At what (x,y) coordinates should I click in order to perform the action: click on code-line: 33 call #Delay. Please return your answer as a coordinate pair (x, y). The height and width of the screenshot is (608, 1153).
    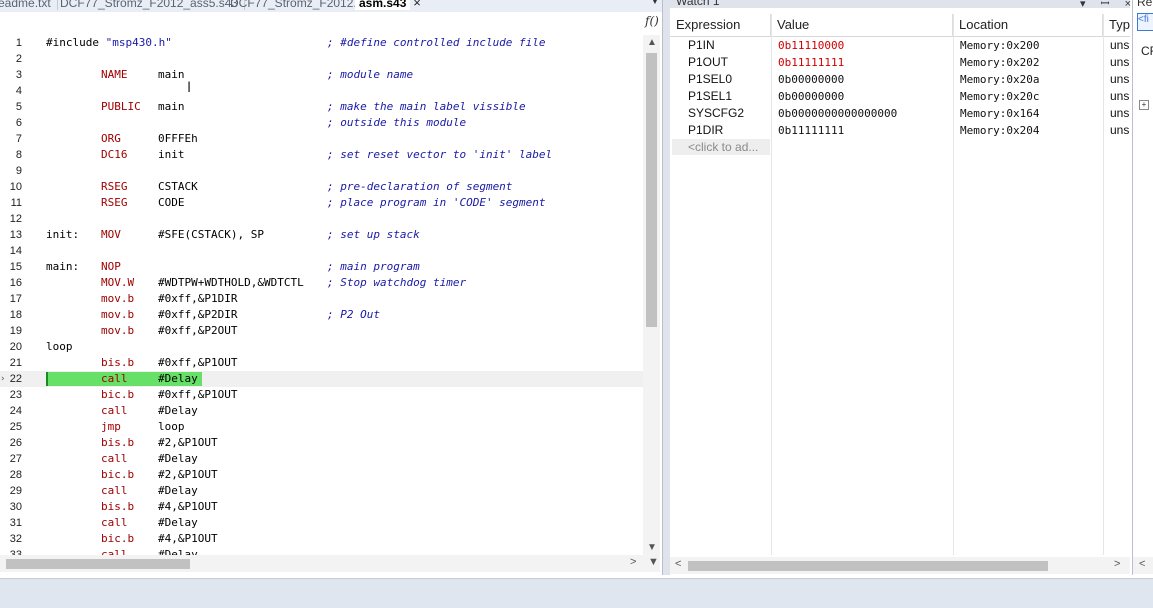
    Looking at the image, I should click on (321, 551).